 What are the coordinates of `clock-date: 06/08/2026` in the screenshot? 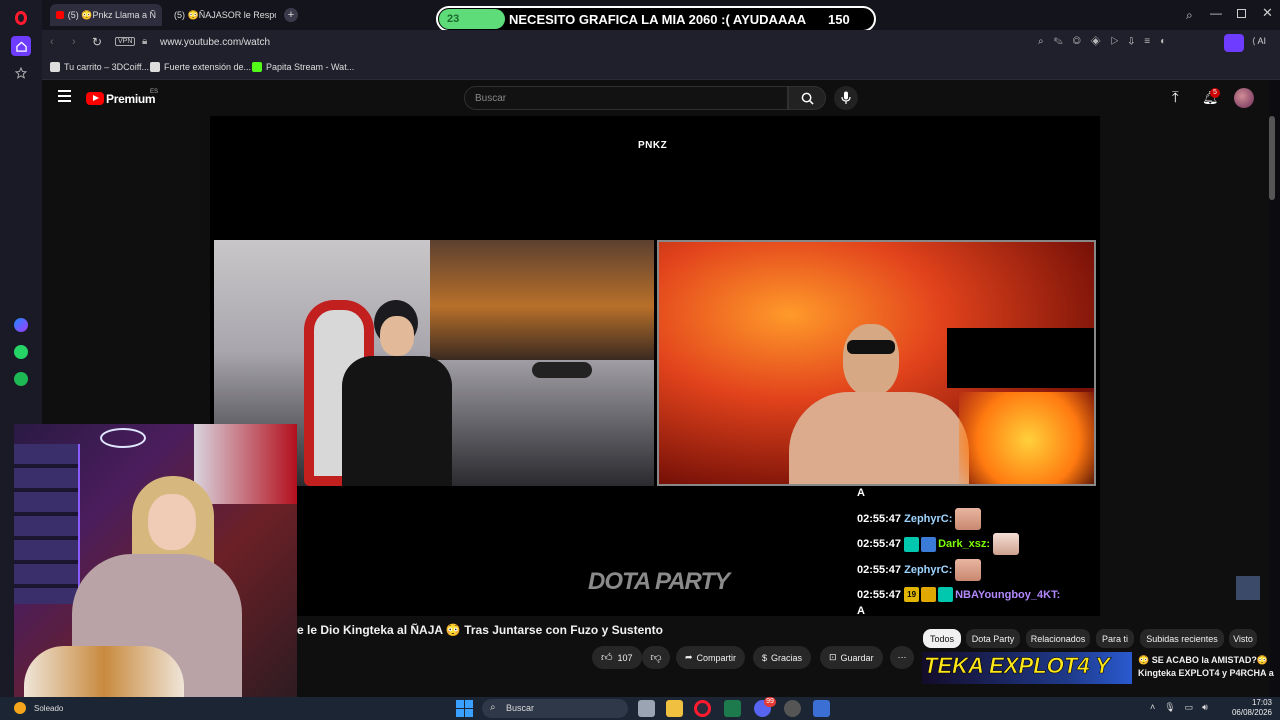 It's located at (1250, 712).